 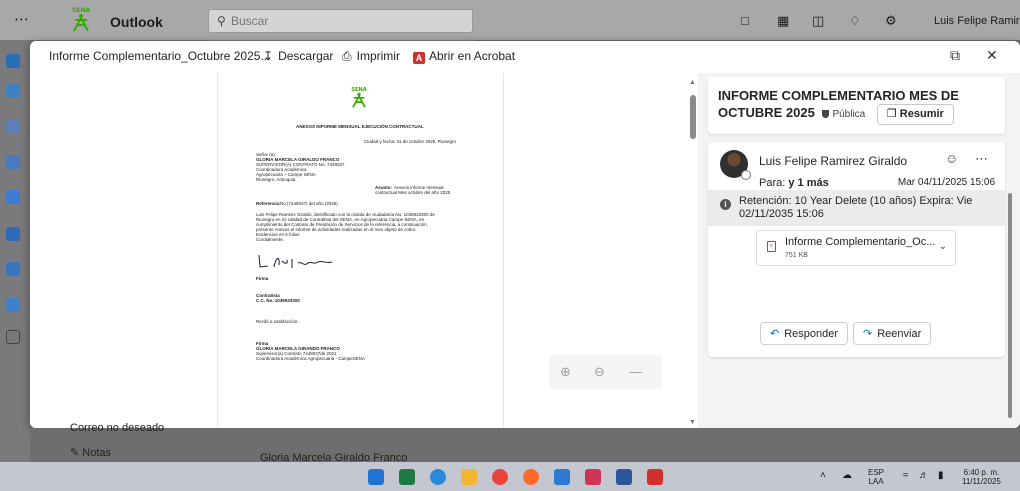 What do you see at coordinates (746, 175) in the screenshot?
I see `presence-status-icon` at bounding box center [746, 175].